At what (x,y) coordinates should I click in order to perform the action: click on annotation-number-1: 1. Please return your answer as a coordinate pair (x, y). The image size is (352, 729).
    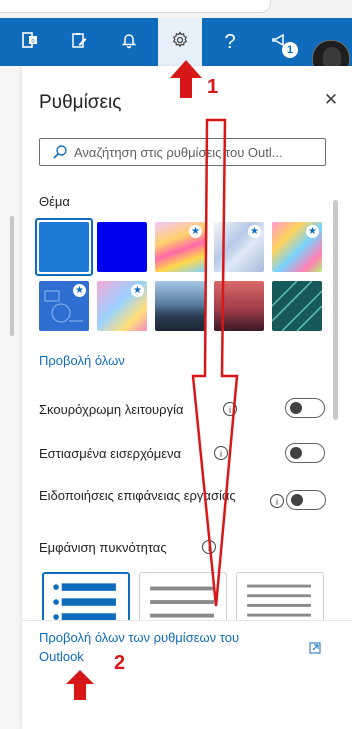
    Looking at the image, I should click on (213, 87).